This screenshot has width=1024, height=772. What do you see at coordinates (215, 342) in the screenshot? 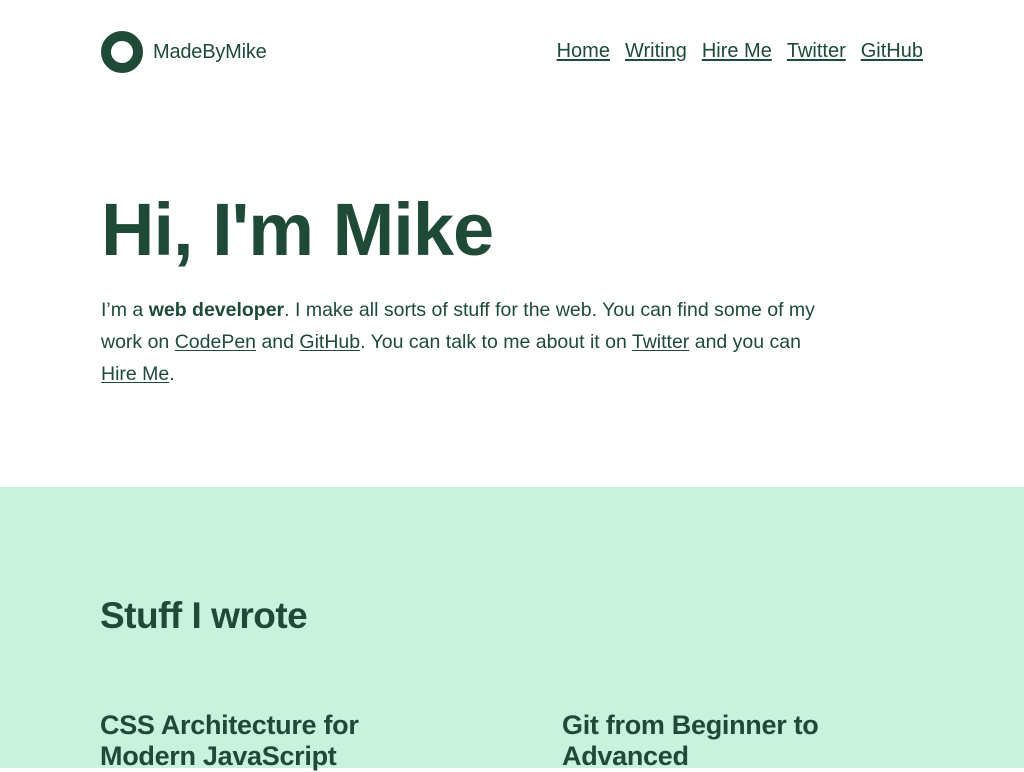
I see `codepen-link: CodePen` at bounding box center [215, 342].